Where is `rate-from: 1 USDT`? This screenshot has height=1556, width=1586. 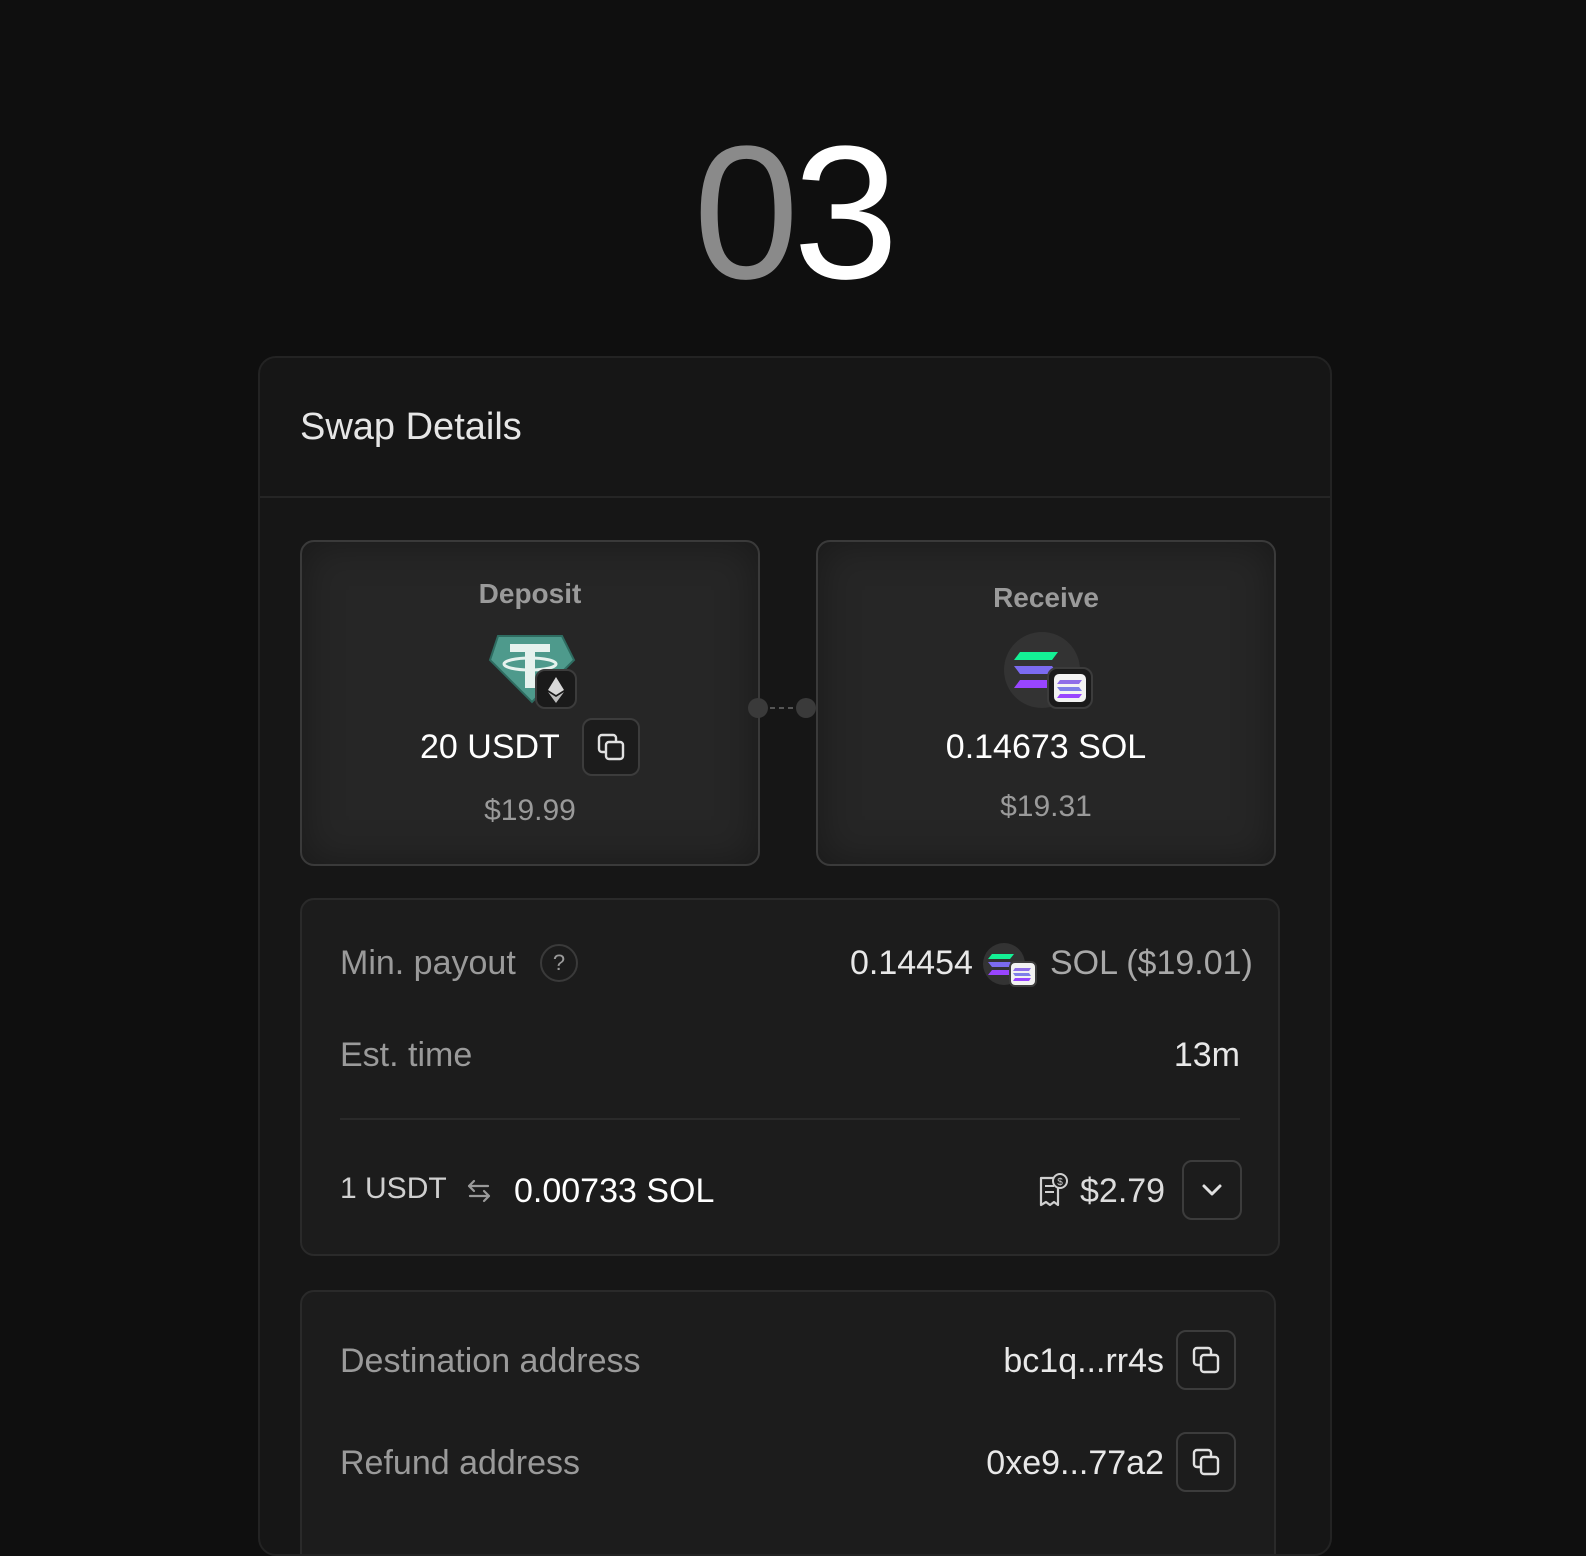 rate-from: 1 USDT is located at coordinates (393, 1188).